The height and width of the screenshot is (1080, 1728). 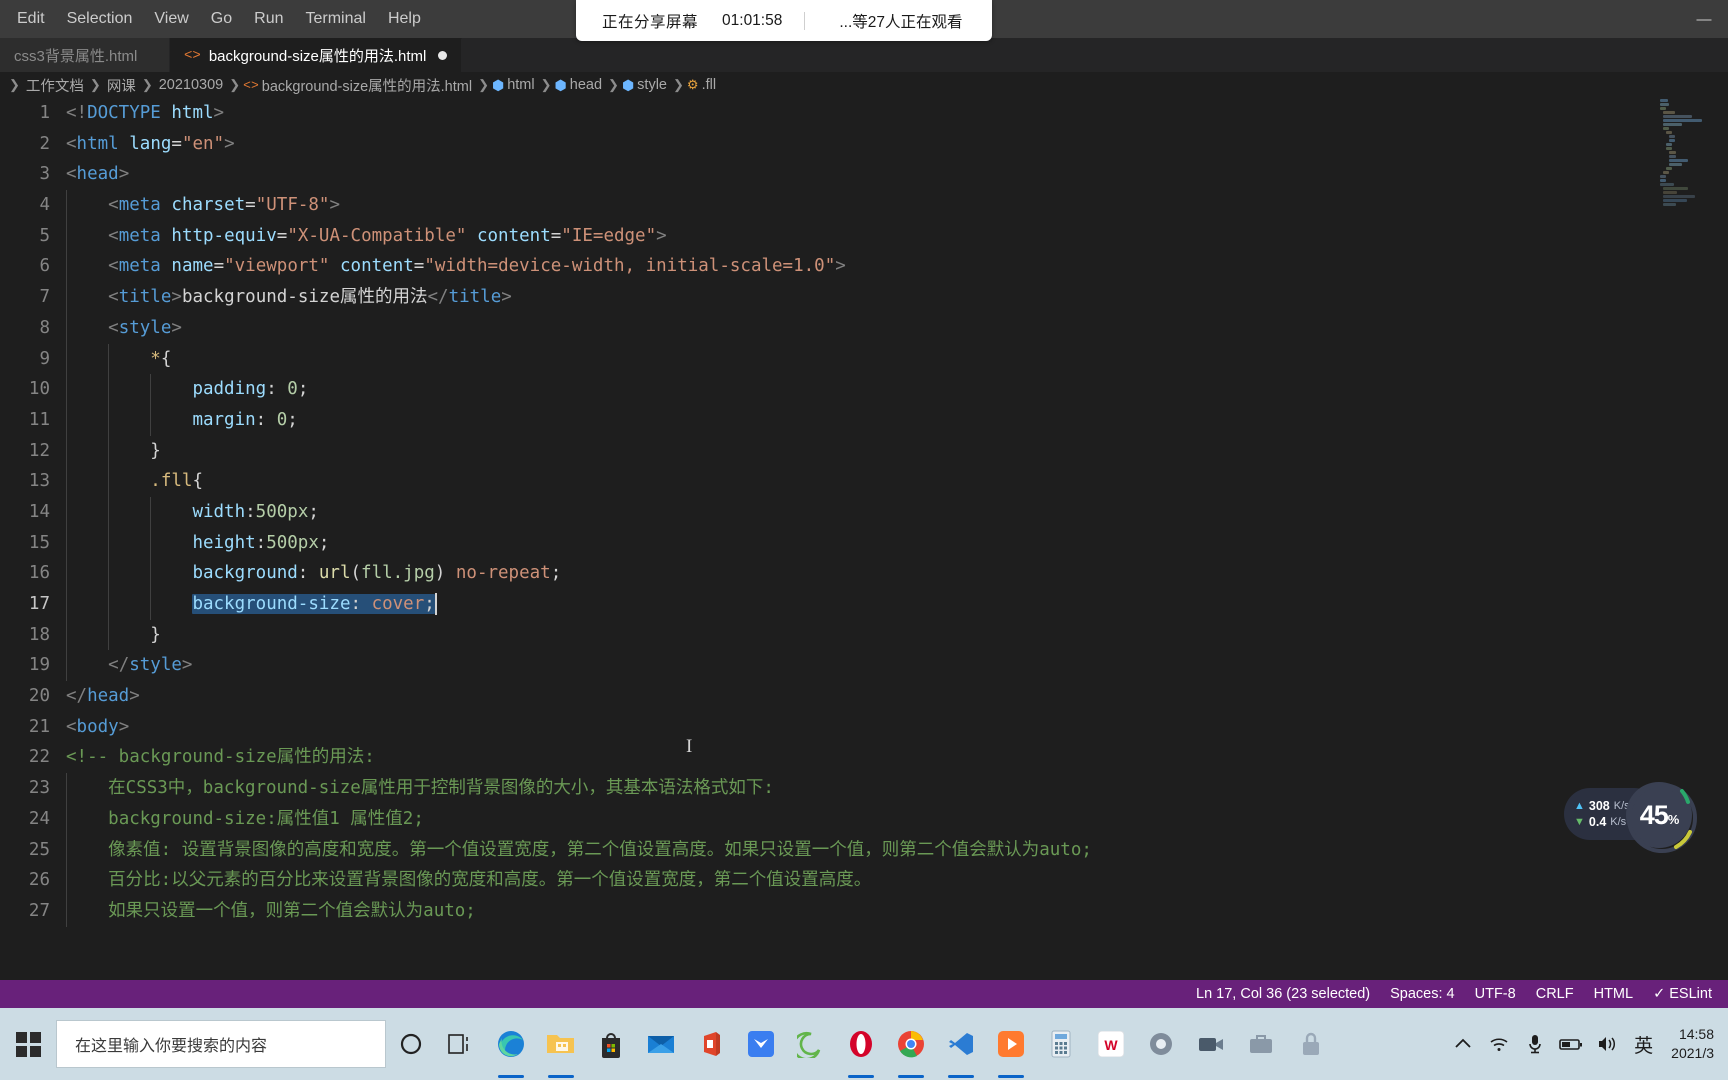 I want to click on lock-icon, so click(x=1311, y=1044).